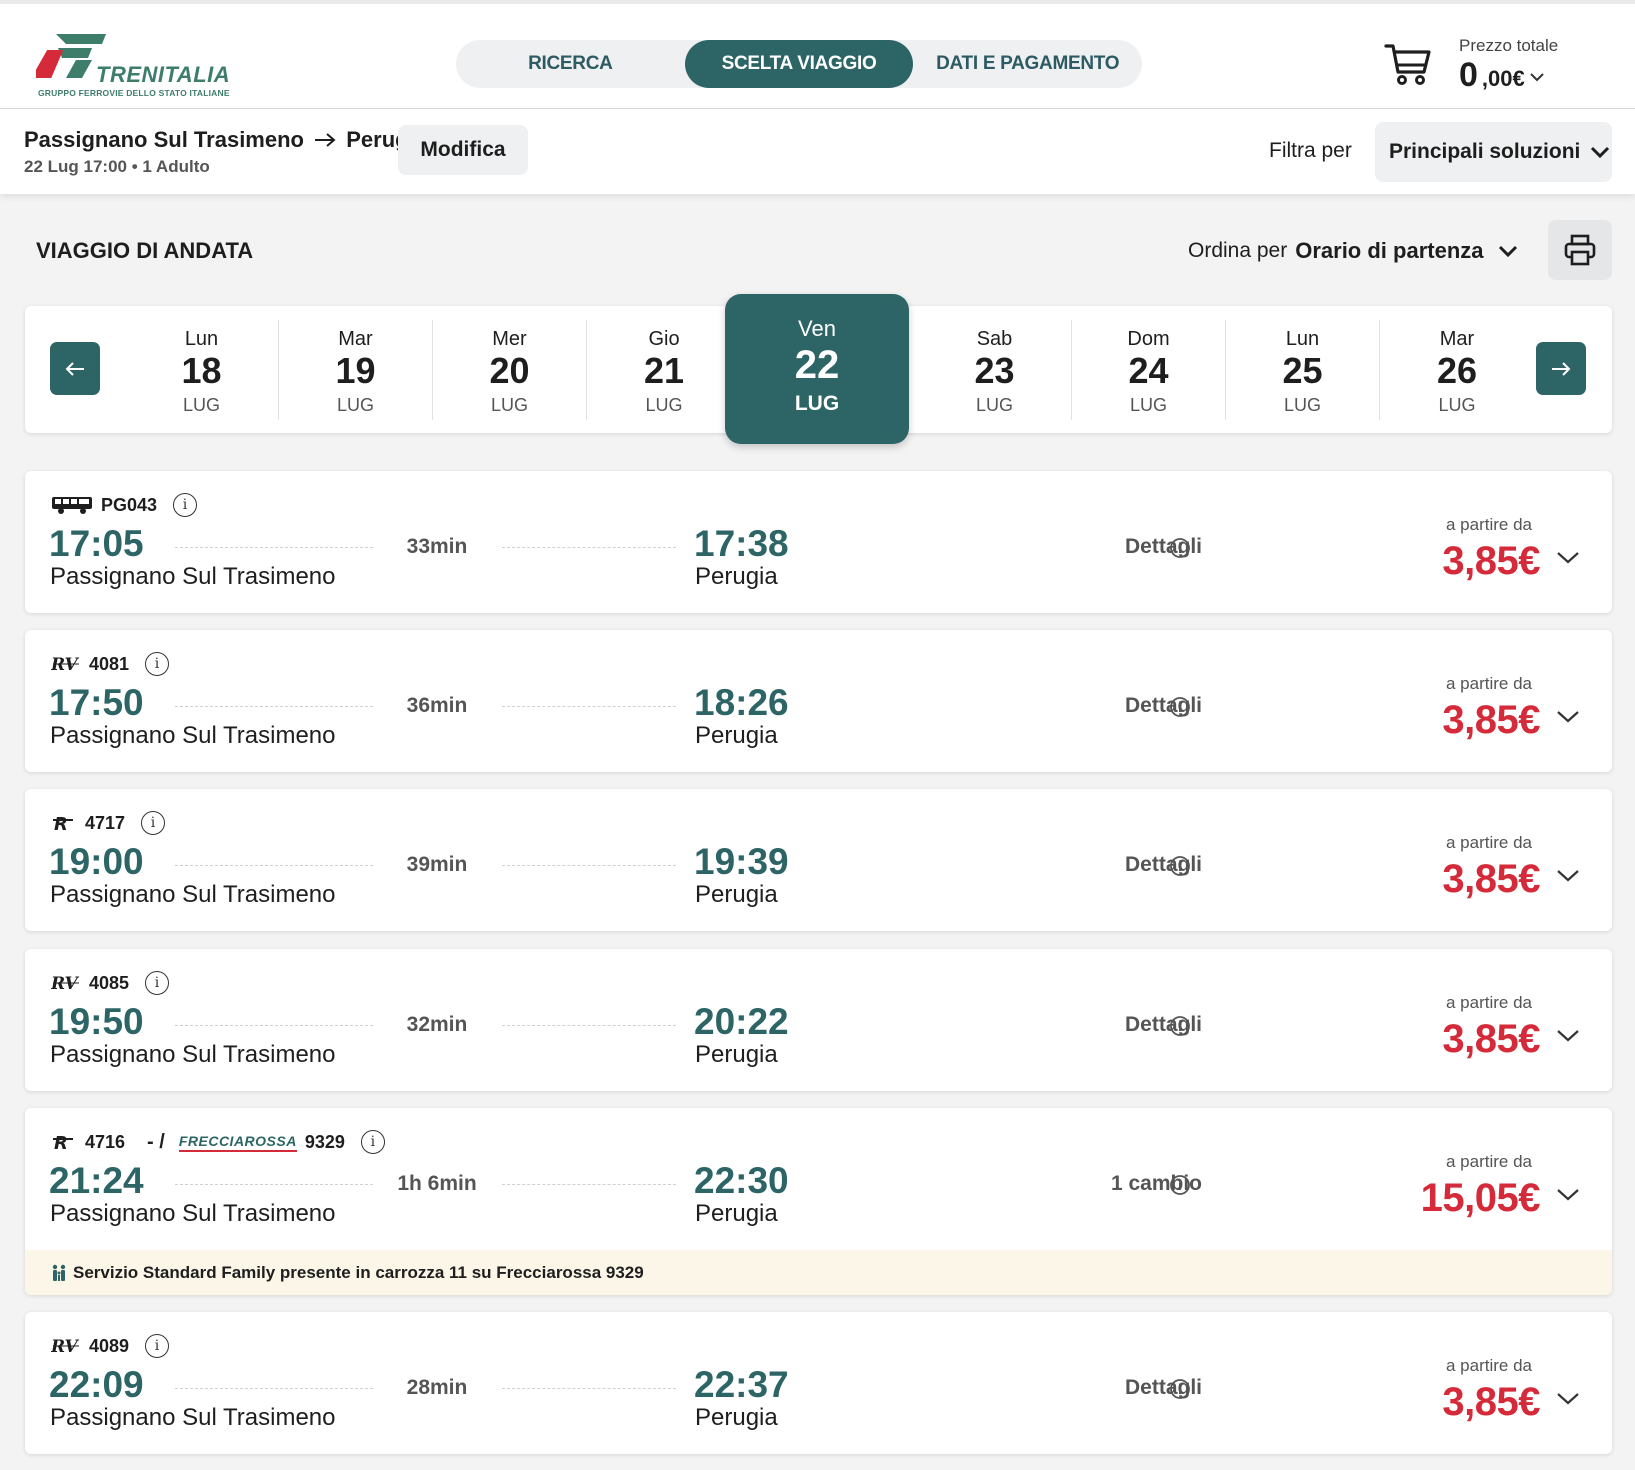 The image size is (1635, 1470). I want to click on step-dati-pagamento: DATI E PAGAMENTO, so click(1027, 64).